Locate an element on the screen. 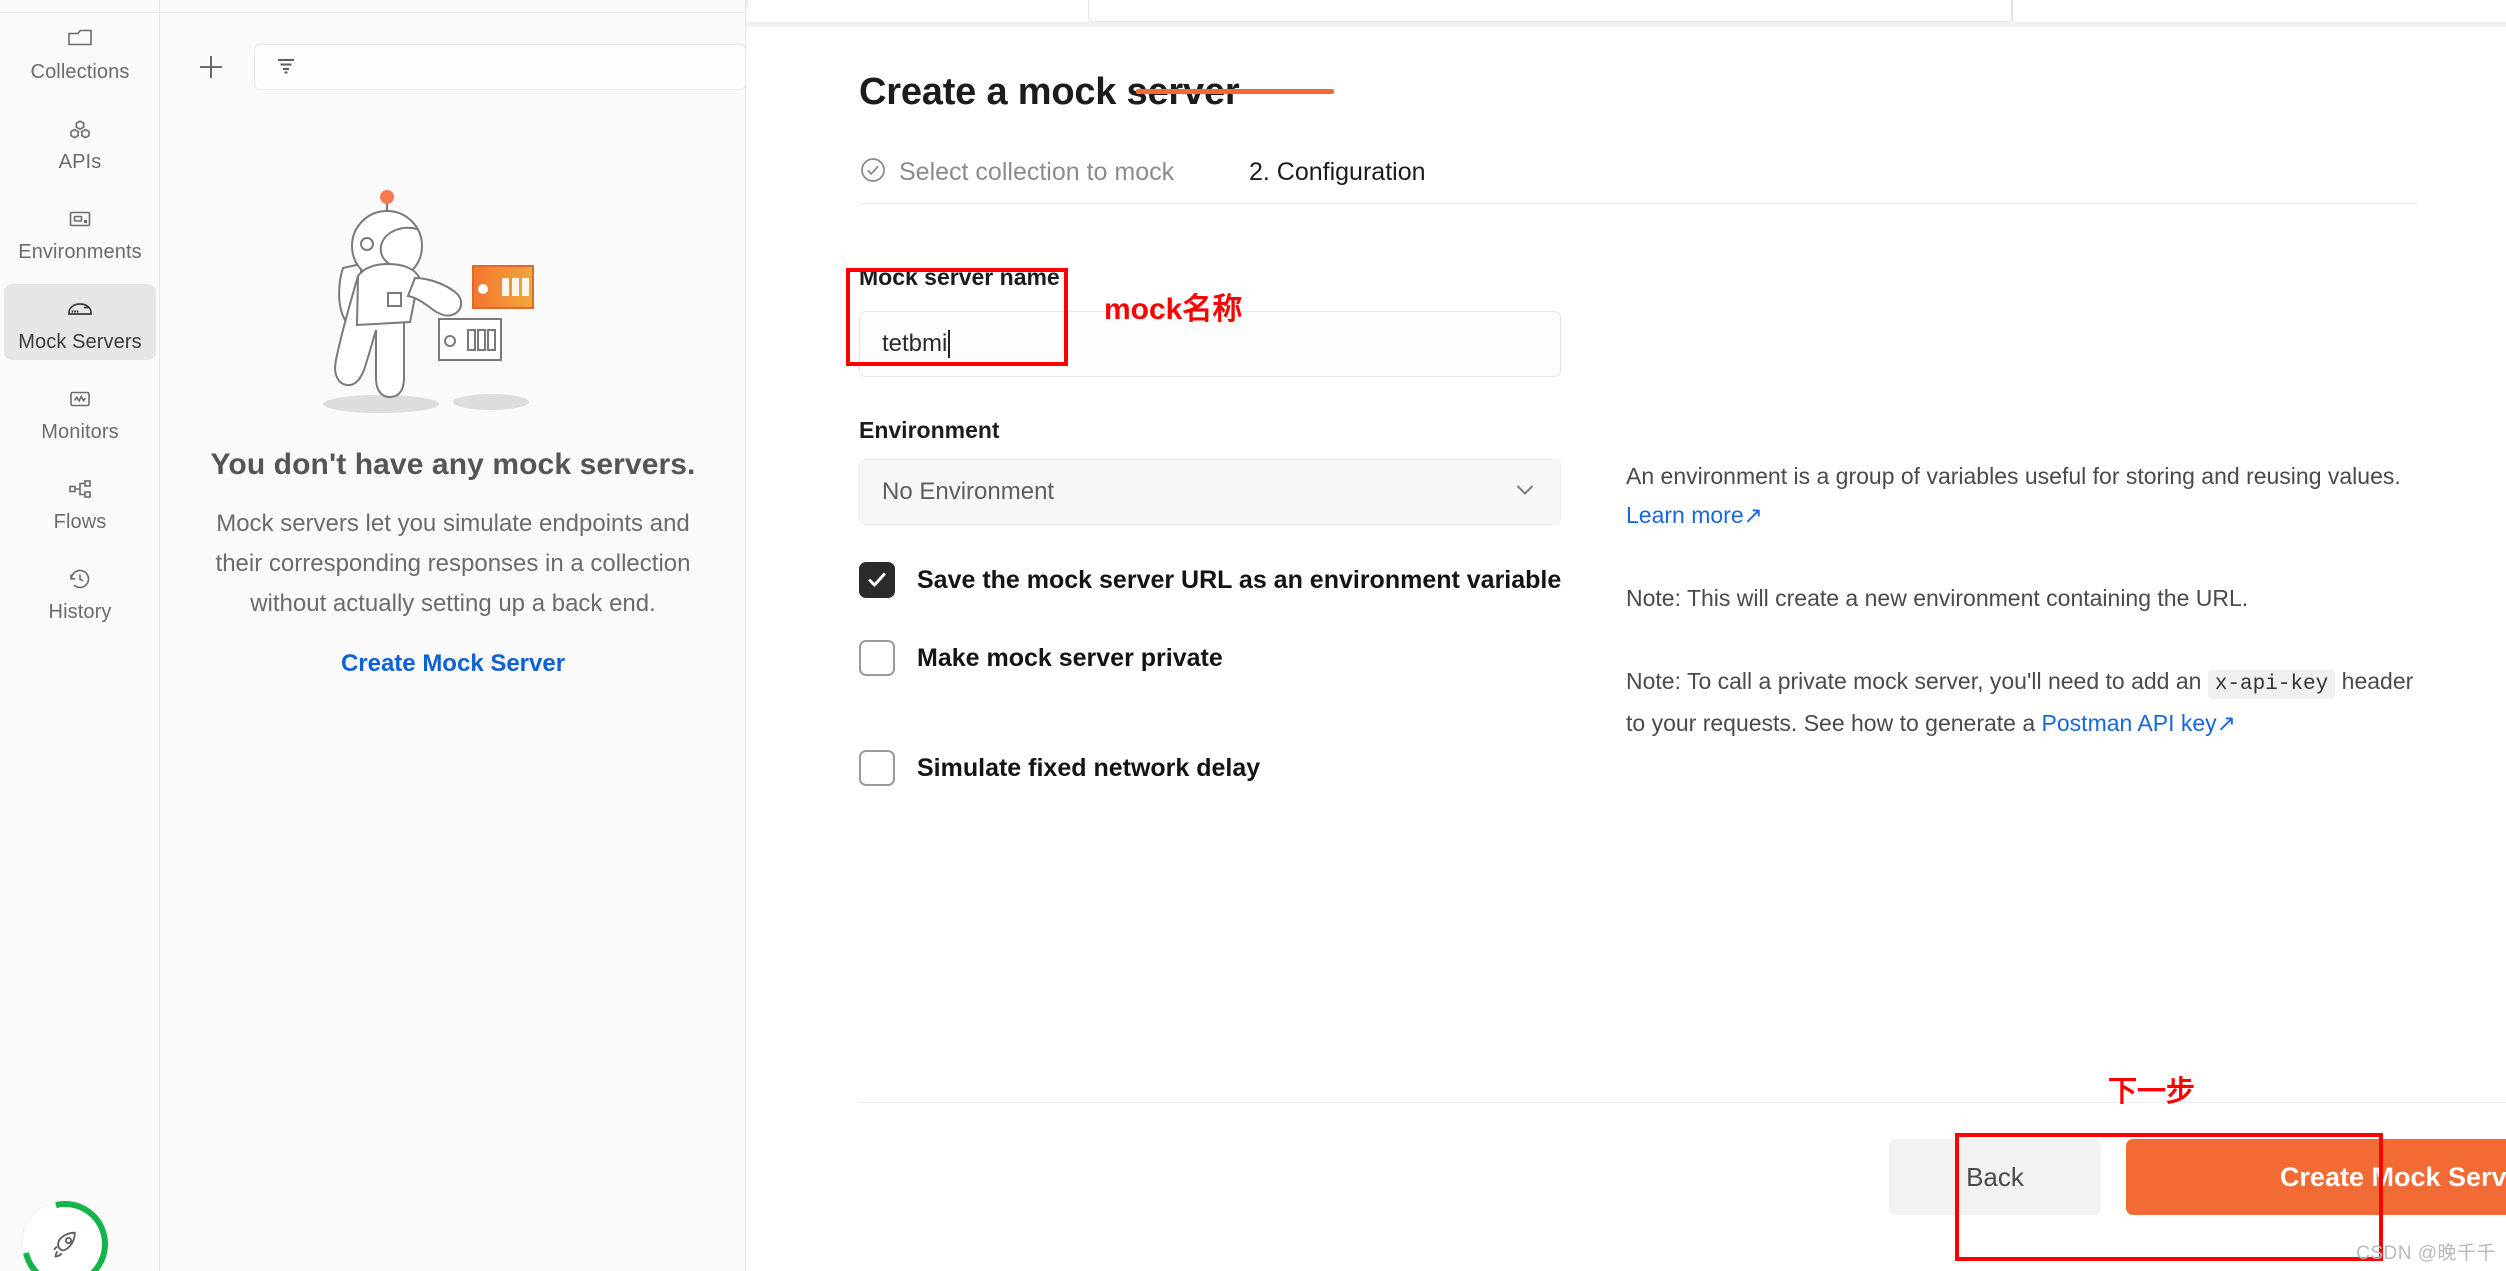 The image size is (2506, 1271). checkbox-simulate-delay: Simulate fixed network delay is located at coordinates (1059, 768).